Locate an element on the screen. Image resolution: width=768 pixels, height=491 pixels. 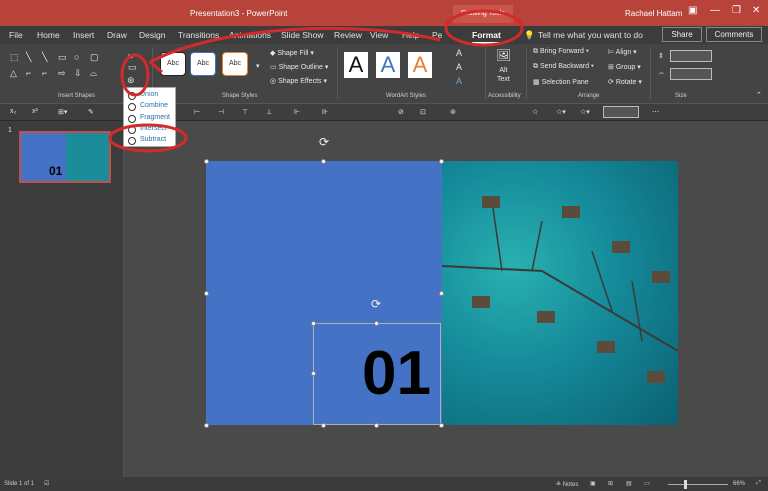
merge-shapes-circle-annotation is located at coordinates (135, 75).